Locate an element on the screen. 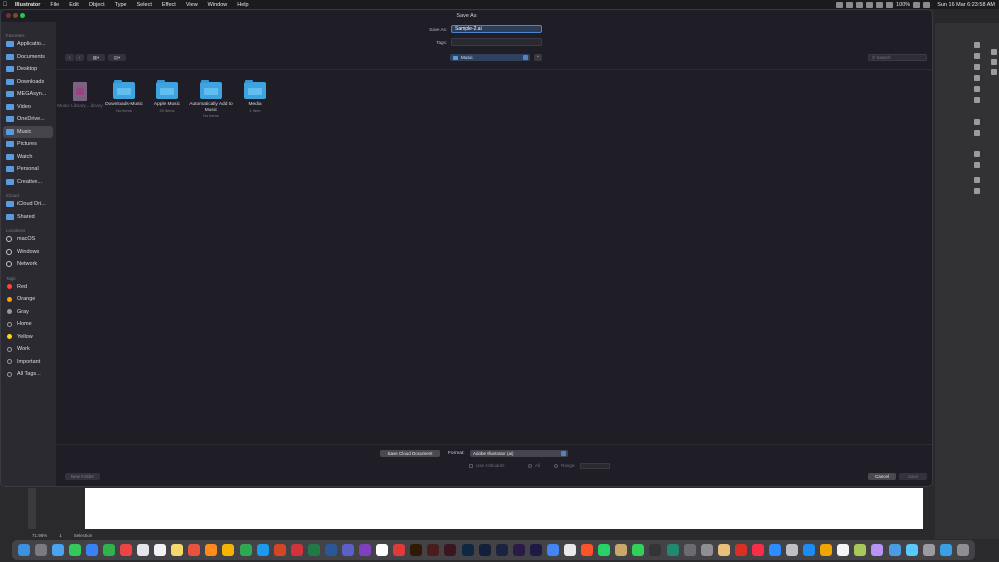  save-button: Save is located at coordinates (913, 476).